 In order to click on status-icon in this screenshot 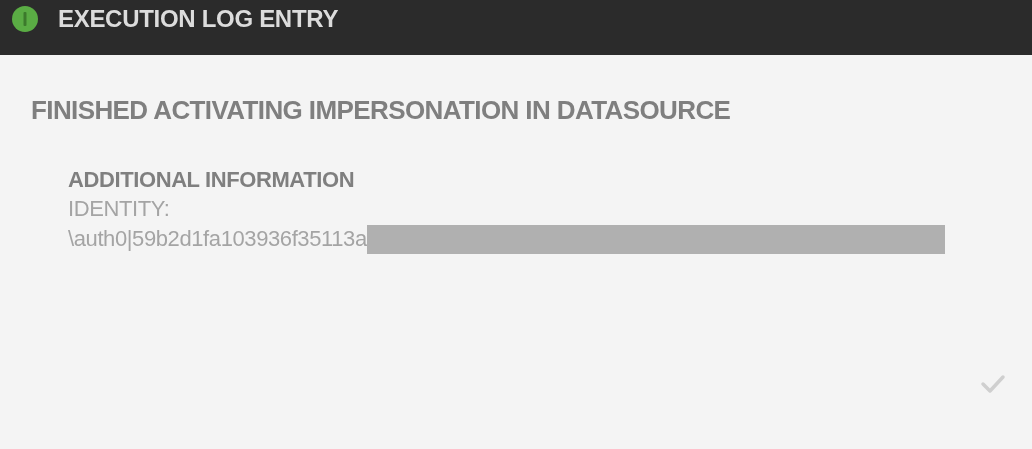, I will do `click(25, 19)`.